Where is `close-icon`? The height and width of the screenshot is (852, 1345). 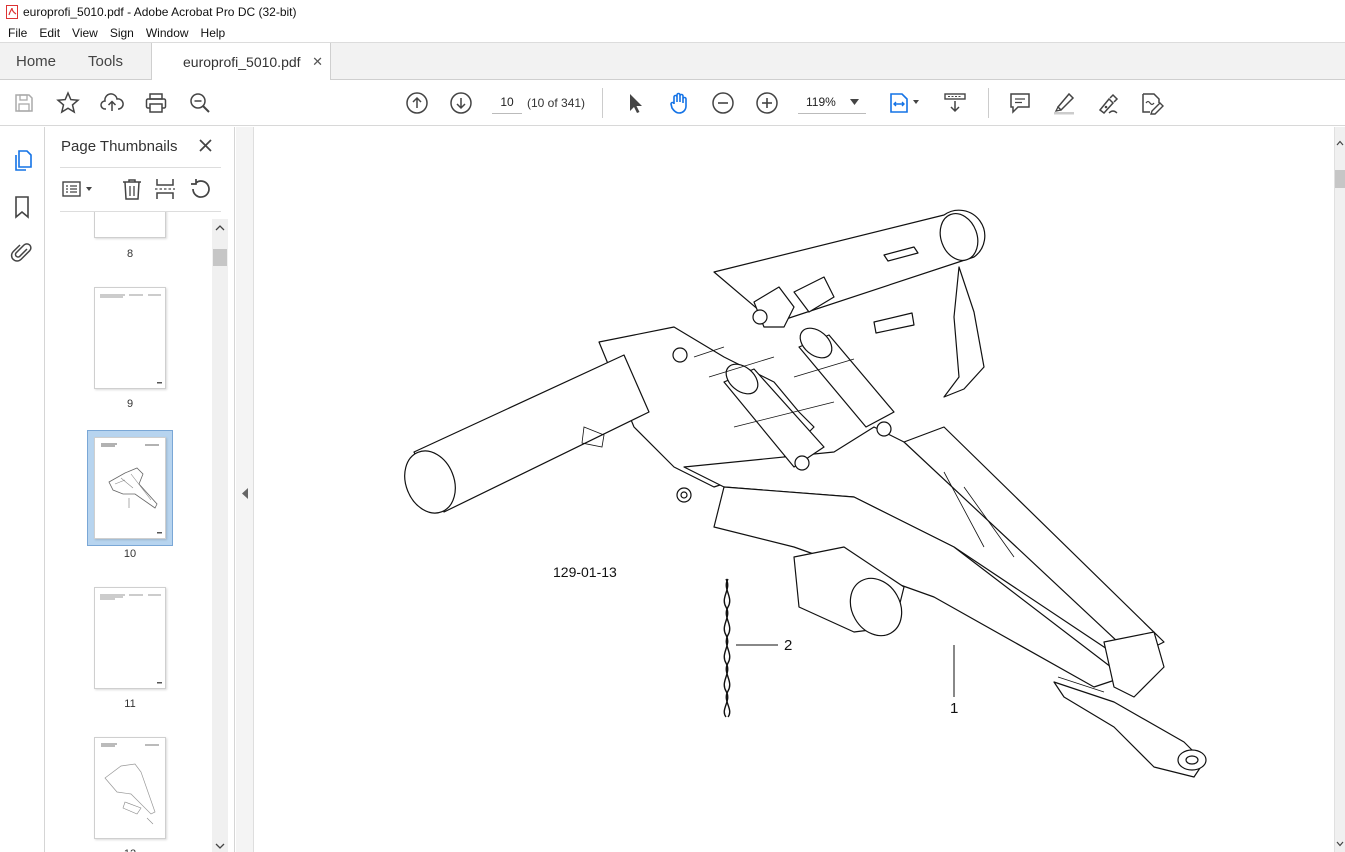
close-icon is located at coordinates (205, 145).